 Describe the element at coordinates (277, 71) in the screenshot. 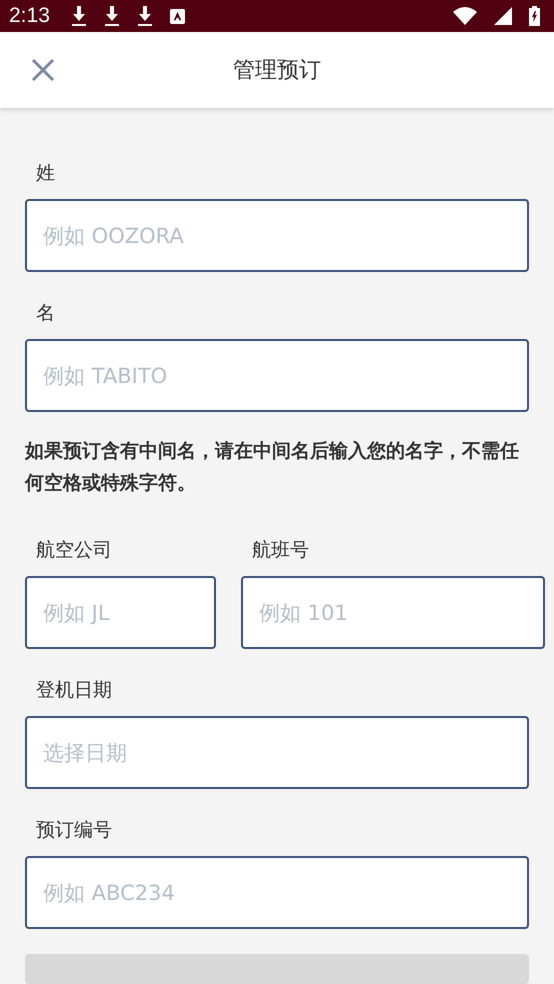

I see `page-title: 管理预订` at that location.